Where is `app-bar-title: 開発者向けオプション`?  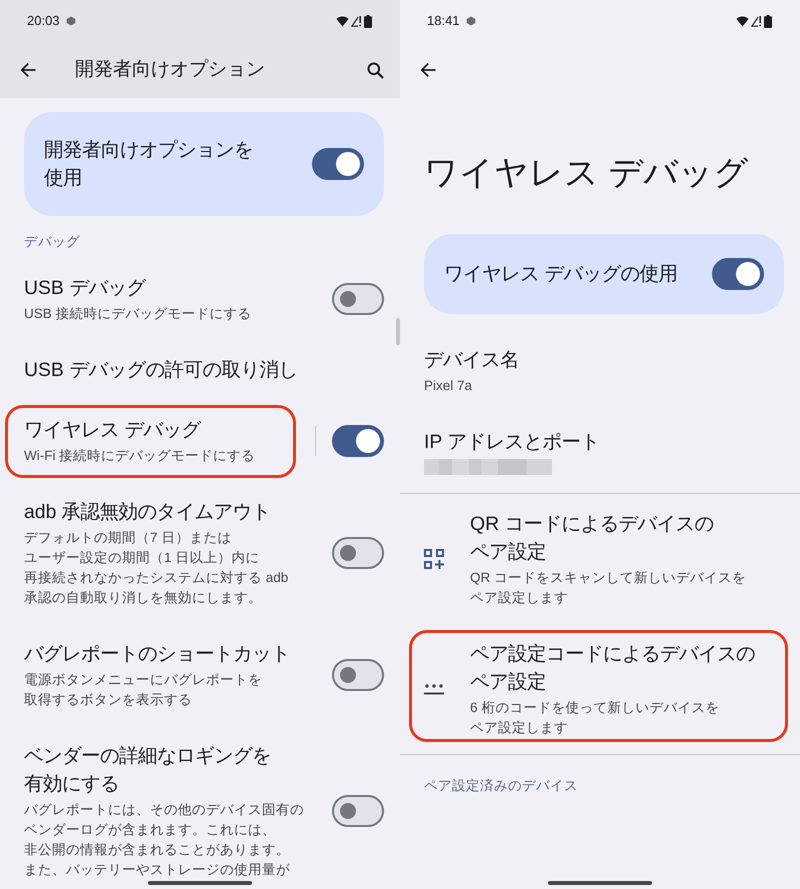 app-bar-title: 開発者向けオプション is located at coordinates (170, 70).